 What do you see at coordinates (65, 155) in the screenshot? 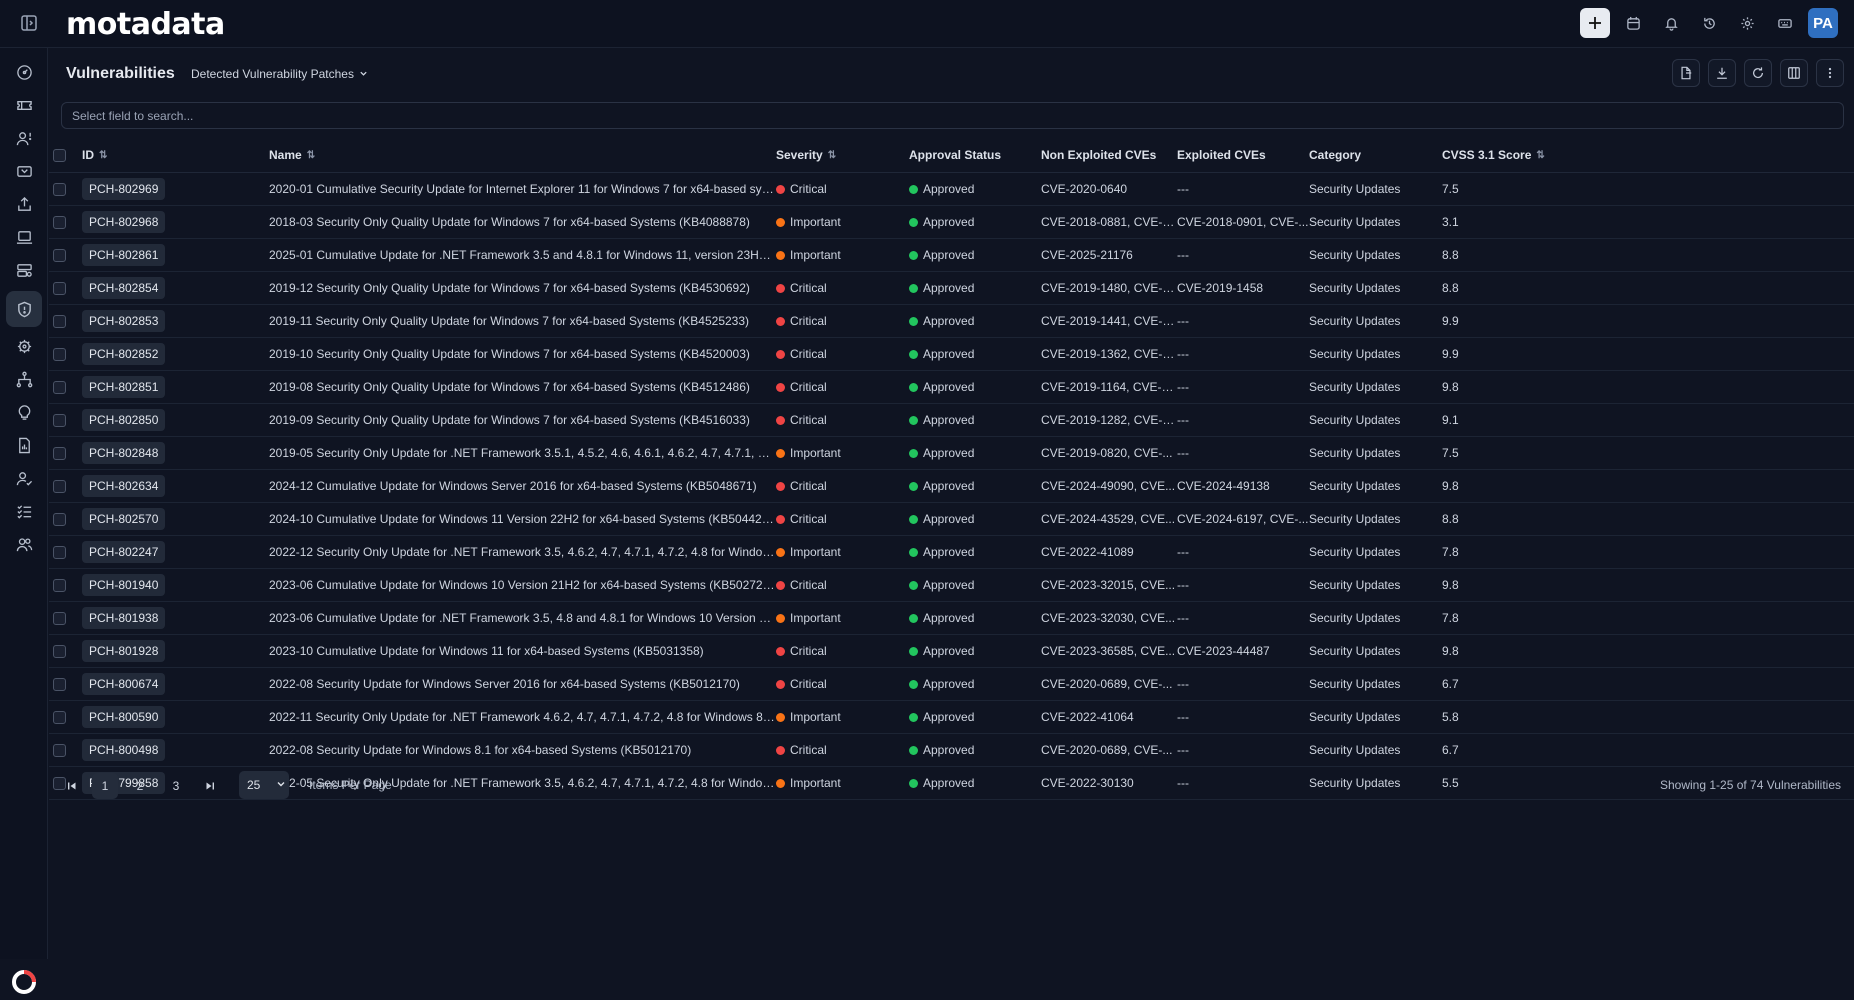
I see `select-all-checkbox` at bounding box center [65, 155].